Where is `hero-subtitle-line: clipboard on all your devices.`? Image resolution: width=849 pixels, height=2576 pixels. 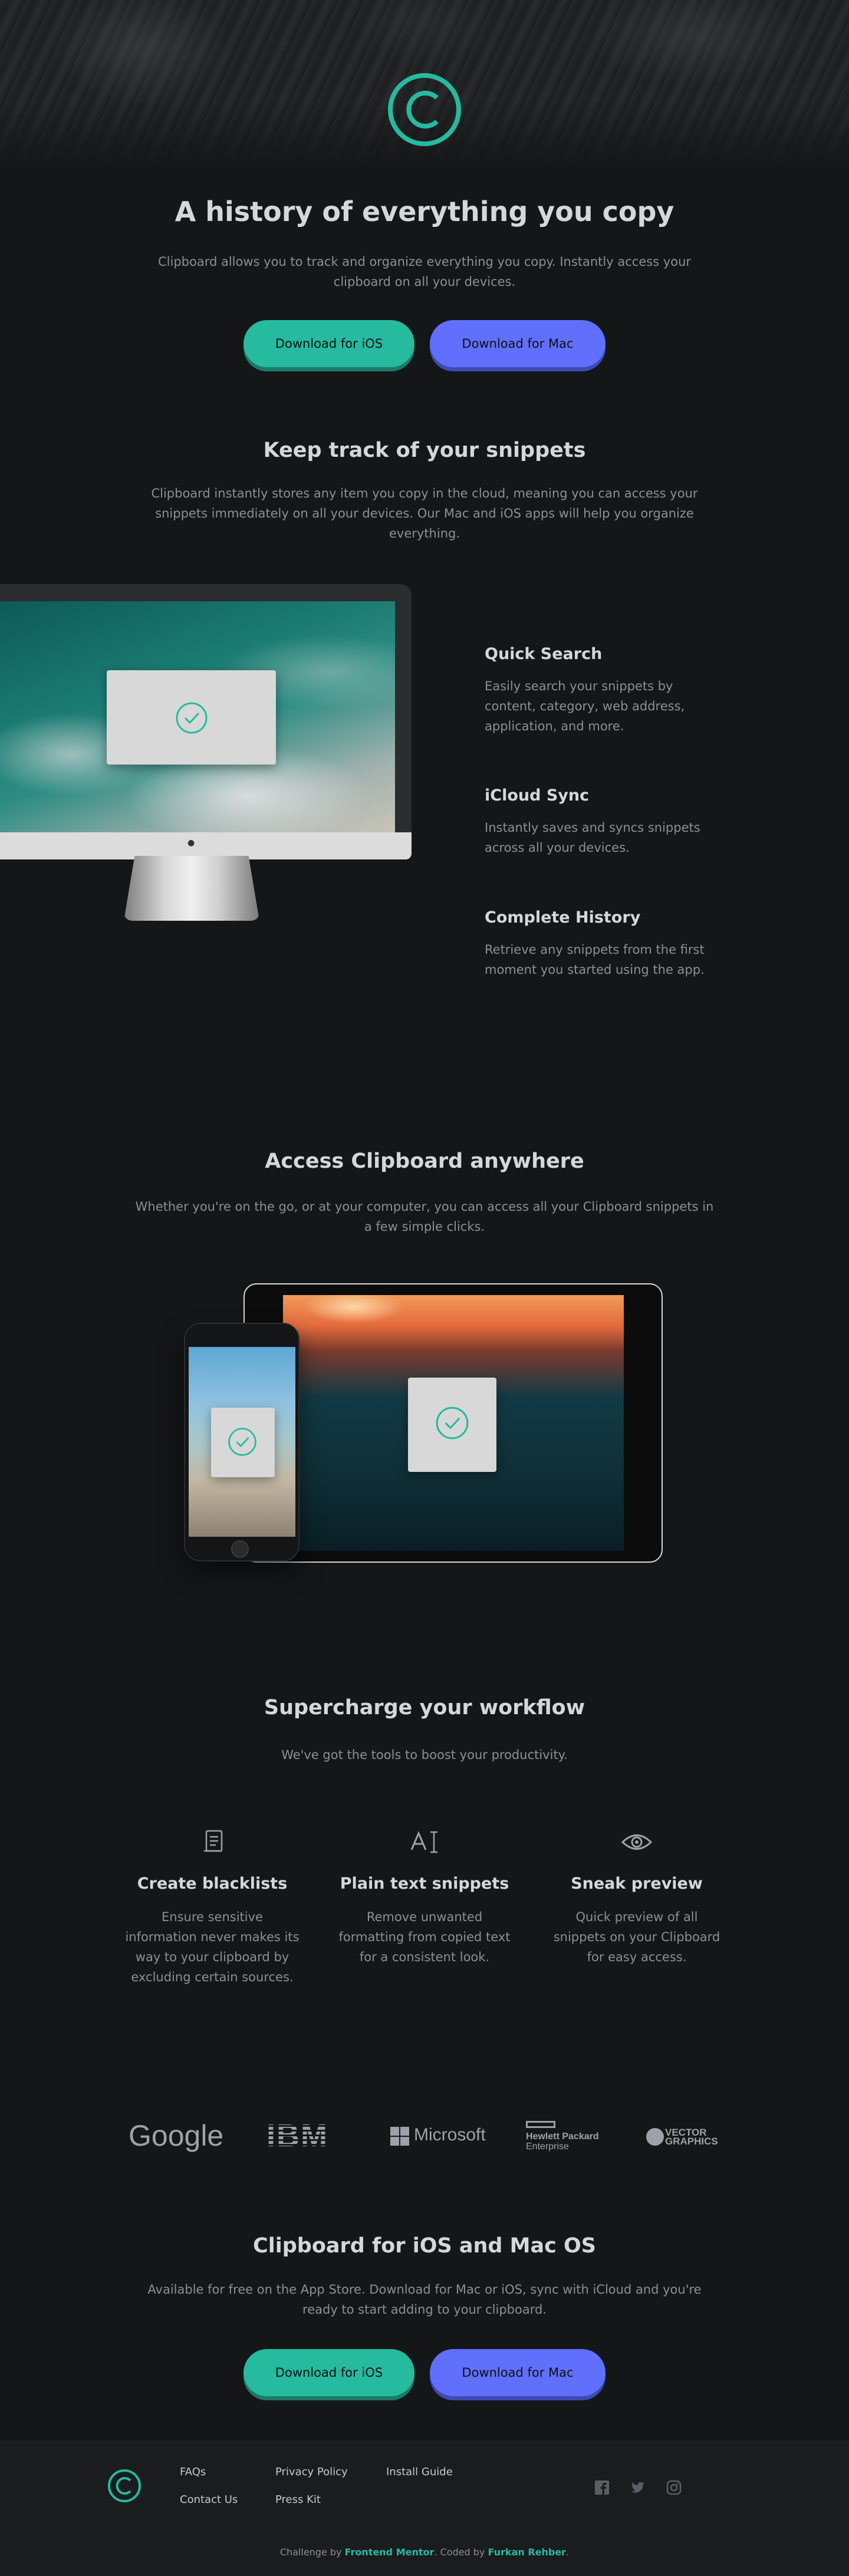 hero-subtitle-line: clipboard on all your devices. is located at coordinates (424, 282).